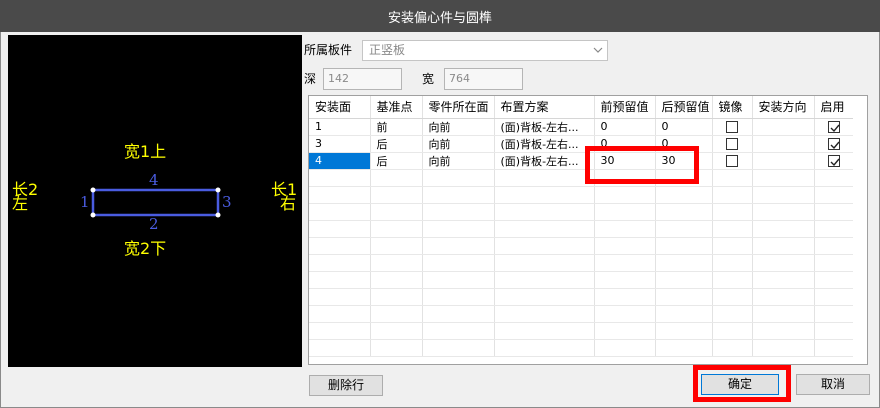 Image resolution: width=880 pixels, height=408 pixels. Describe the element at coordinates (340, 161) in the screenshot. I see `cell-face: 4` at that location.